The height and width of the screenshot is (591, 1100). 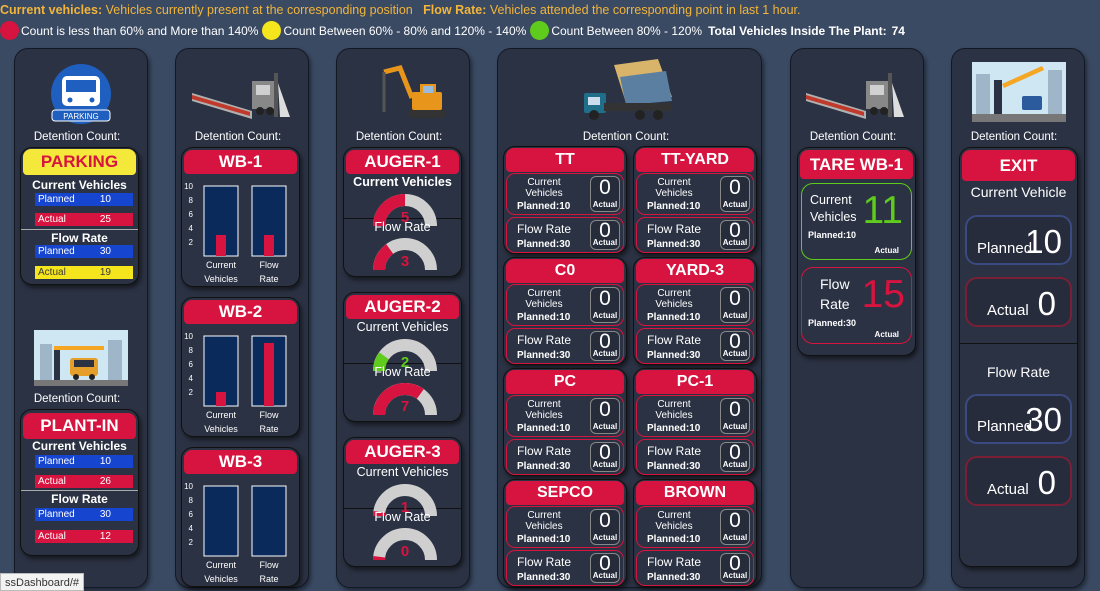 I want to click on wb-card: WB-1 10 8 6 4 2 Current Vehicles Flow Rate, so click(x=240, y=217).